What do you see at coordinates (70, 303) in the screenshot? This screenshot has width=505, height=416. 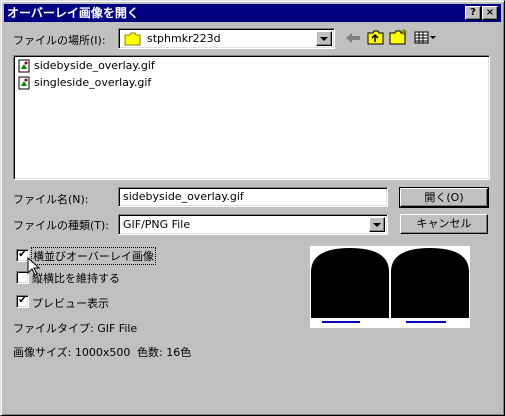 I see `preview-label: プレビュー表示` at bounding box center [70, 303].